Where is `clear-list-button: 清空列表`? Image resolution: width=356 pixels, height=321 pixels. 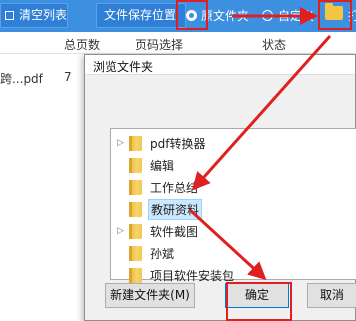
clear-list-button: 清空列表 is located at coordinates (34, 15).